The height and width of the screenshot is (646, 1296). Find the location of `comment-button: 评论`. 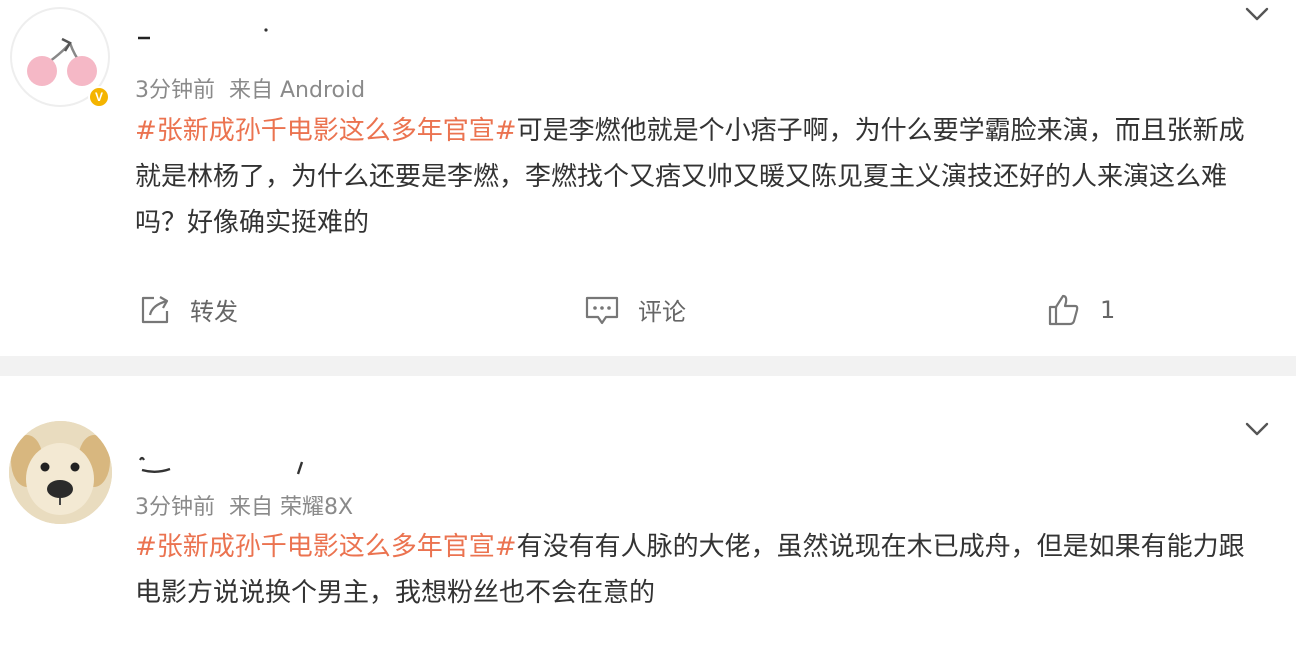

comment-button: 评论 is located at coordinates (635, 309).